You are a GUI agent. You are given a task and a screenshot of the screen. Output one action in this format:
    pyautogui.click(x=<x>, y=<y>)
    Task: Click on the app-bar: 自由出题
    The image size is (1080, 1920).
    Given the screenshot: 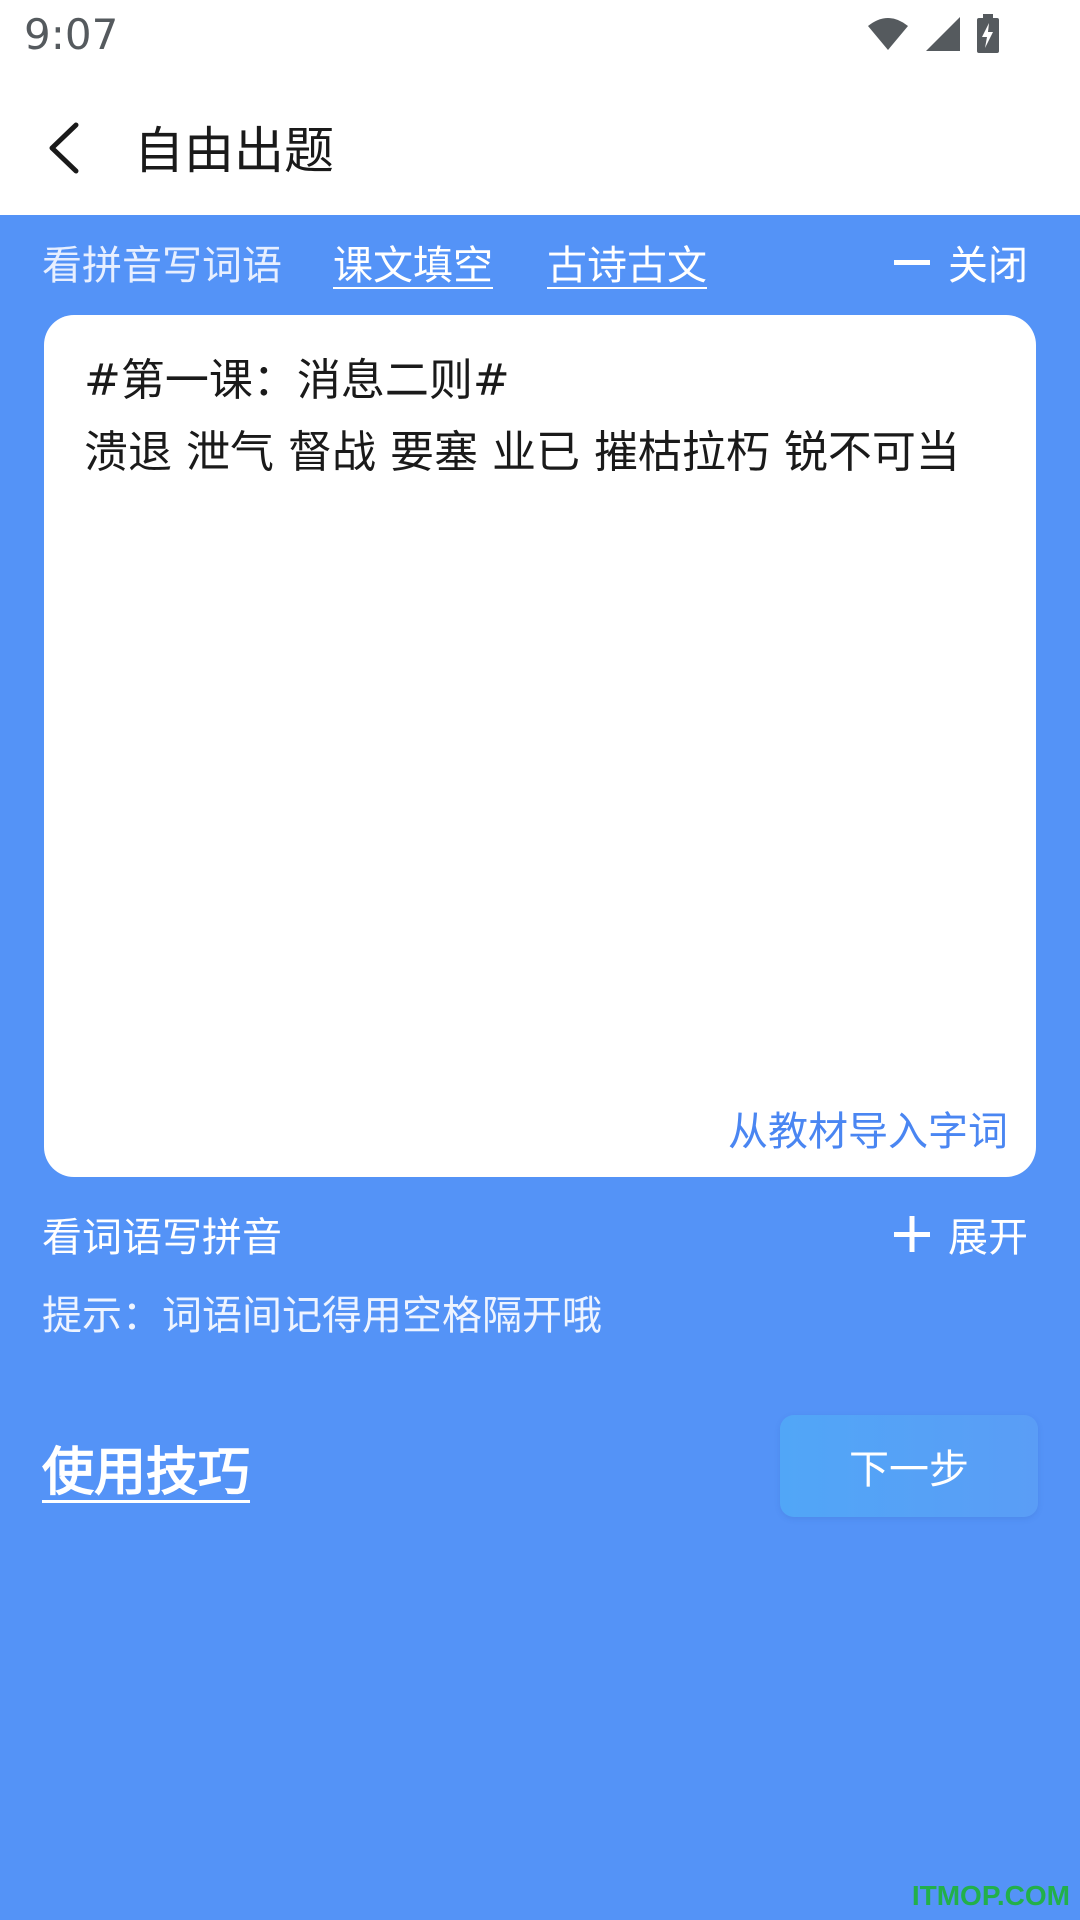 What is the action you would take?
    pyautogui.click(x=540, y=145)
    